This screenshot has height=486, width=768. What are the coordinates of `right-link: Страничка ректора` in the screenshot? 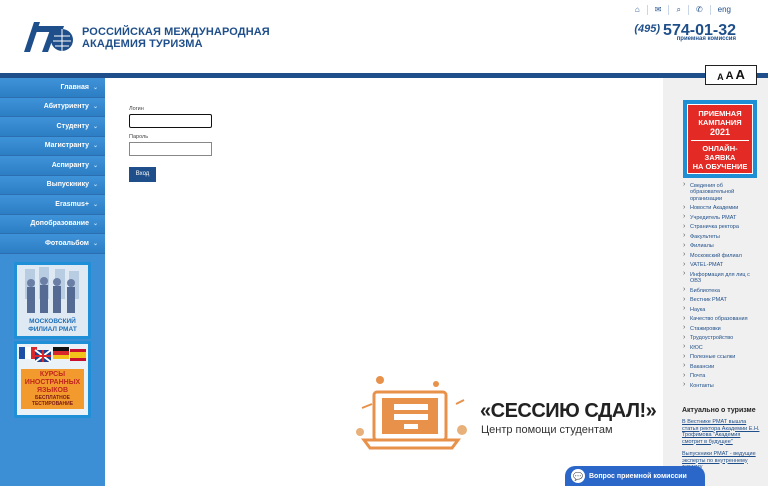 It's located at (722, 228).